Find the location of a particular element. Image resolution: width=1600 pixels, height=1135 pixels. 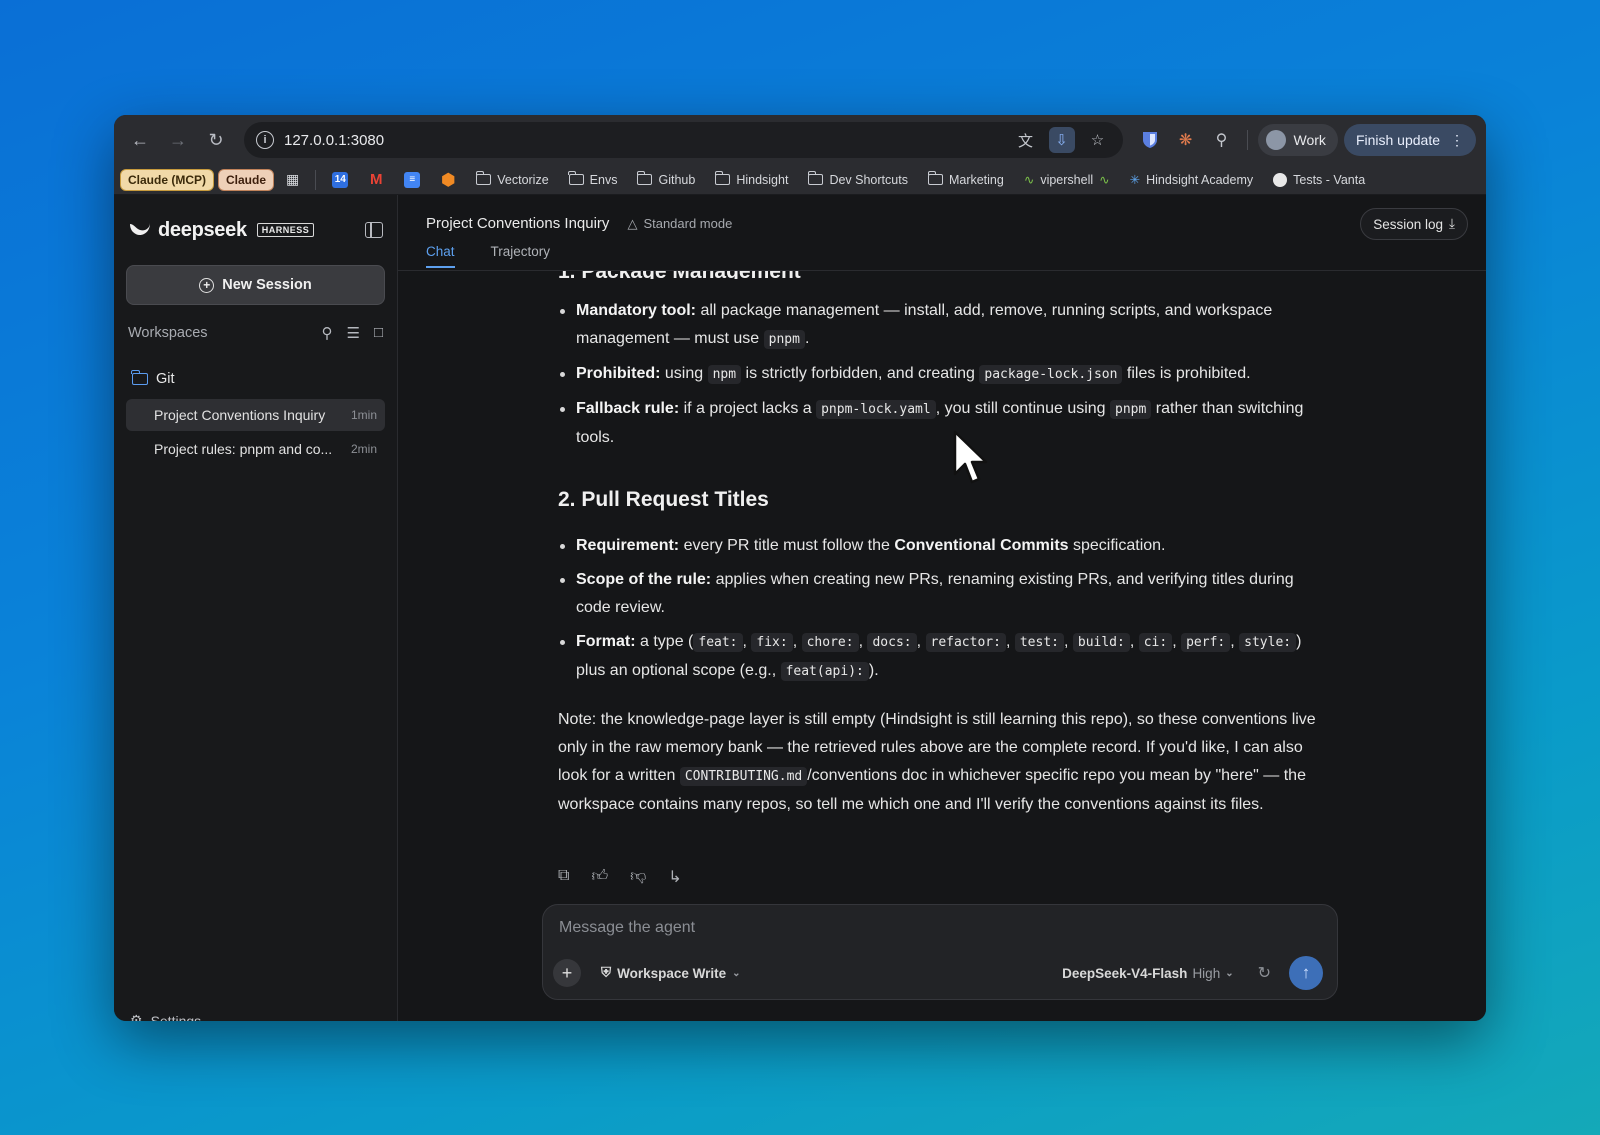

bookmark-dev-shortcuts: Dev Shortcuts is located at coordinates (858, 180).